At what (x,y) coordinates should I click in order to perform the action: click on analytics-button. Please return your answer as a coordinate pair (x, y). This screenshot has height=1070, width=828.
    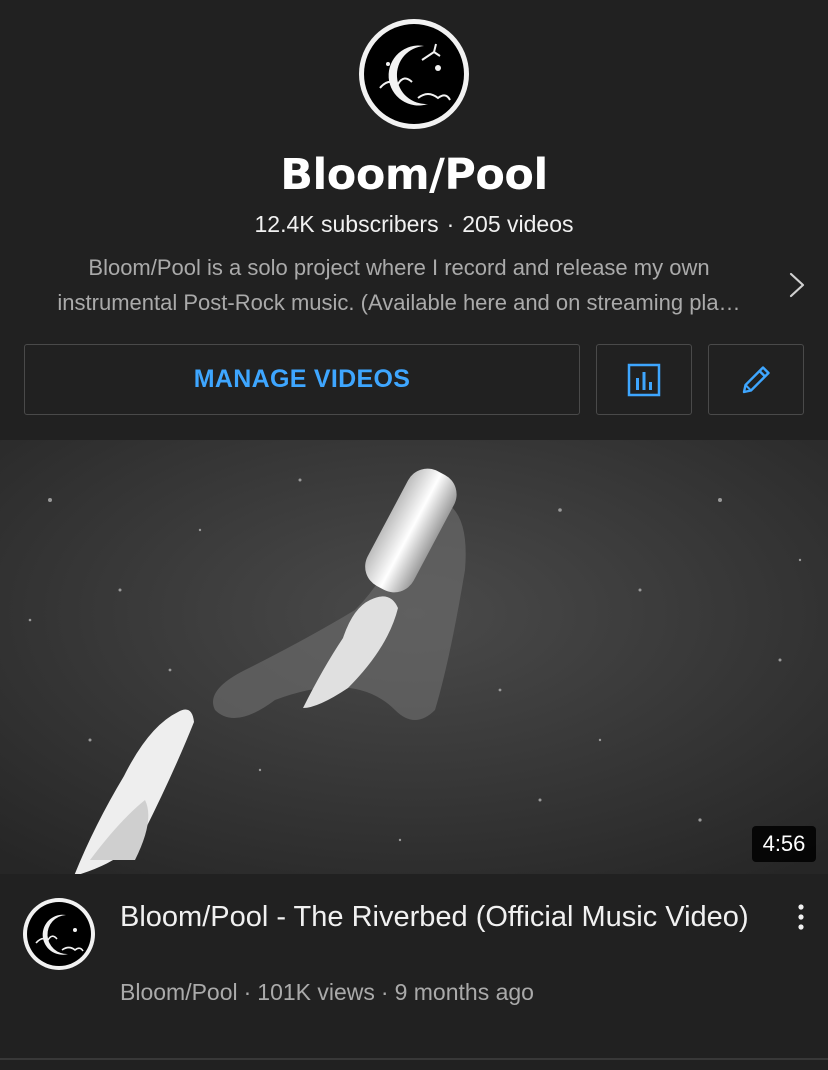
    Looking at the image, I should click on (644, 379).